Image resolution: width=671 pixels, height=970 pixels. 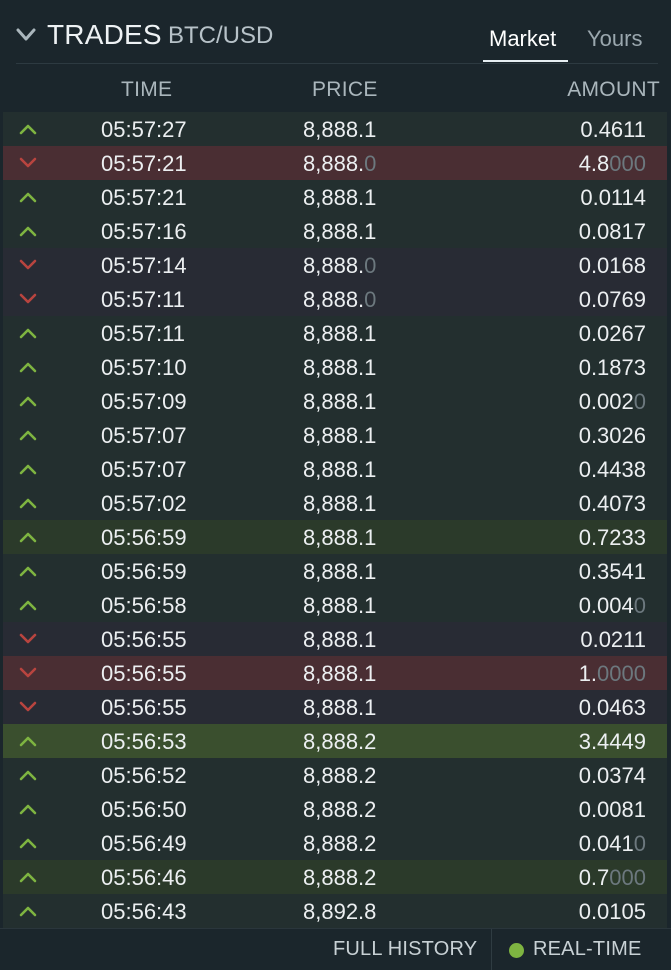 What do you see at coordinates (587, 949) in the screenshot?
I see `real-time-toggle: REAL-TIME` at bounding box center [587, 949].